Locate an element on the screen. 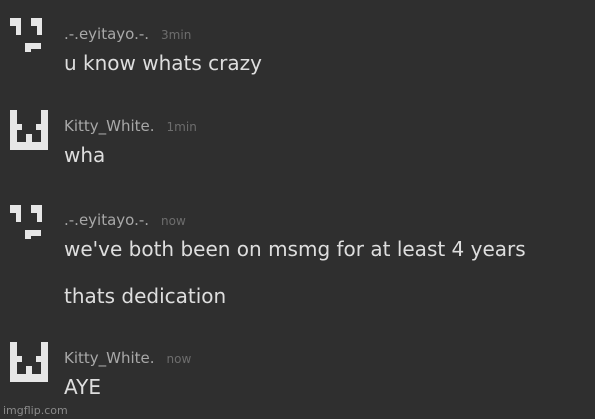  message-header: .-.eyitayo.-. 3min is located at coordinates (127, 34).